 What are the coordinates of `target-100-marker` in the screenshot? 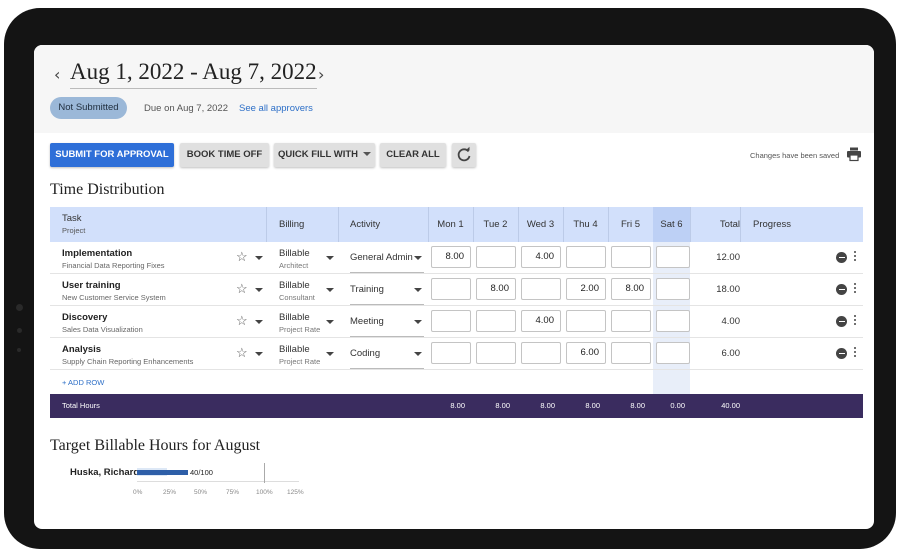 It's located at (264, 473).